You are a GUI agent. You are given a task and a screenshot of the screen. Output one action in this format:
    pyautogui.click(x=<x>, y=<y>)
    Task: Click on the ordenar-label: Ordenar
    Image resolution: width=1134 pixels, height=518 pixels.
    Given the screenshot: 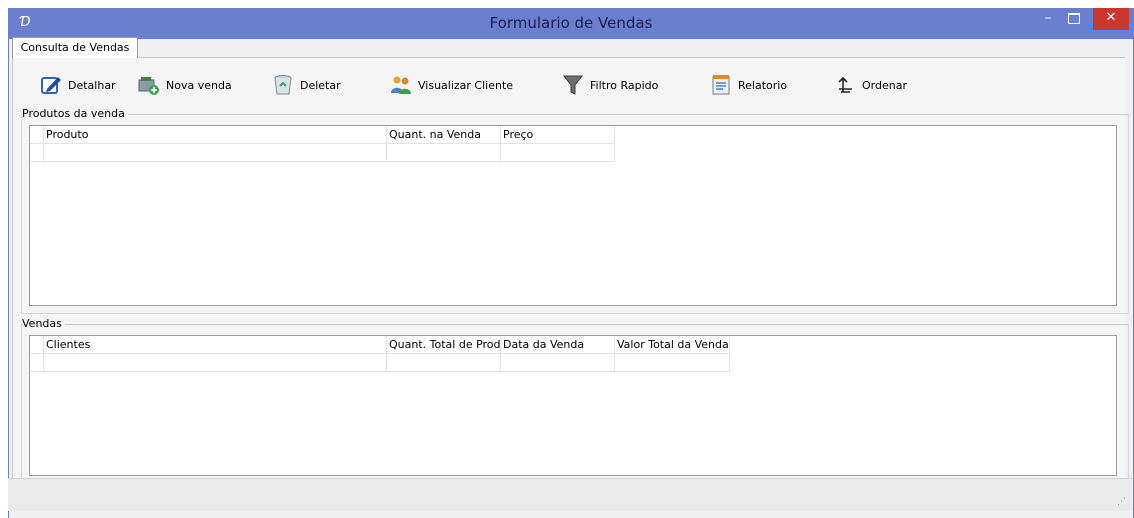 What is the action you would take?
    pyautogui.click(x=884, y=85)
    